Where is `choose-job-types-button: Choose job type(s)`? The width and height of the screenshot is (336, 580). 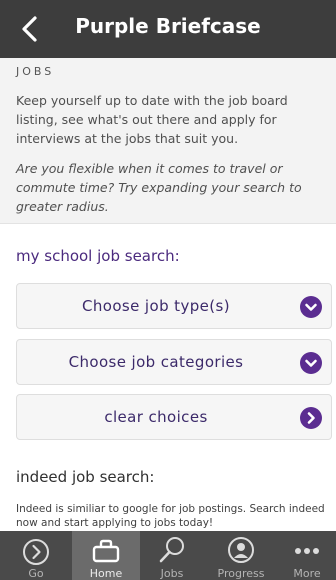
choose-job-types-button: Choose job type(s) is located at coordinates (174, 306).